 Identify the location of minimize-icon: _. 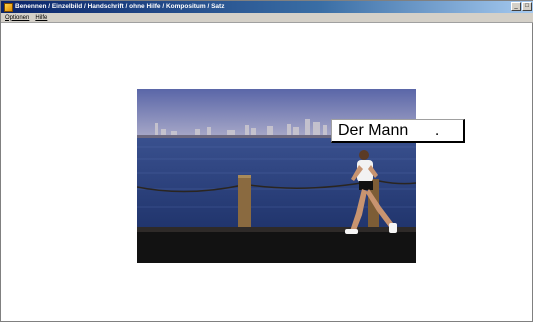
(516, 6).